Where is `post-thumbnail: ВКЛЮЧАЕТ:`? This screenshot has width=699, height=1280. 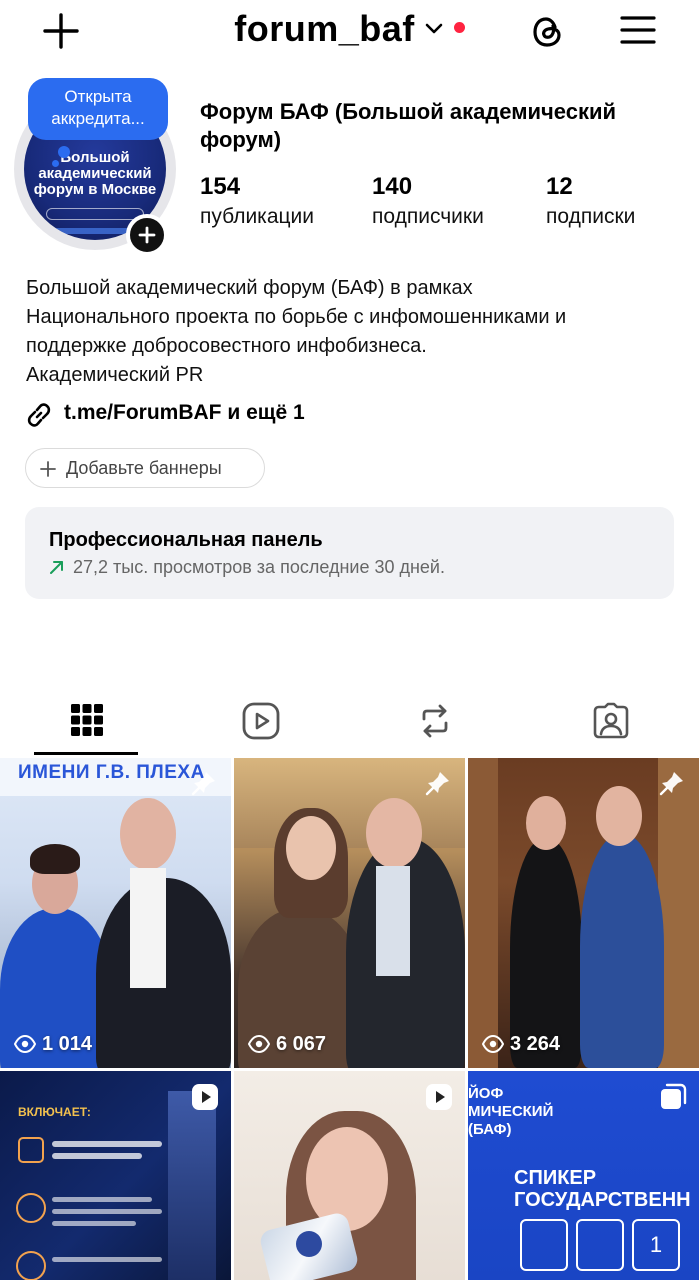 post-thumbnail: ВКЛЮЧАЕТ: is located at coordinates (115, 1175).